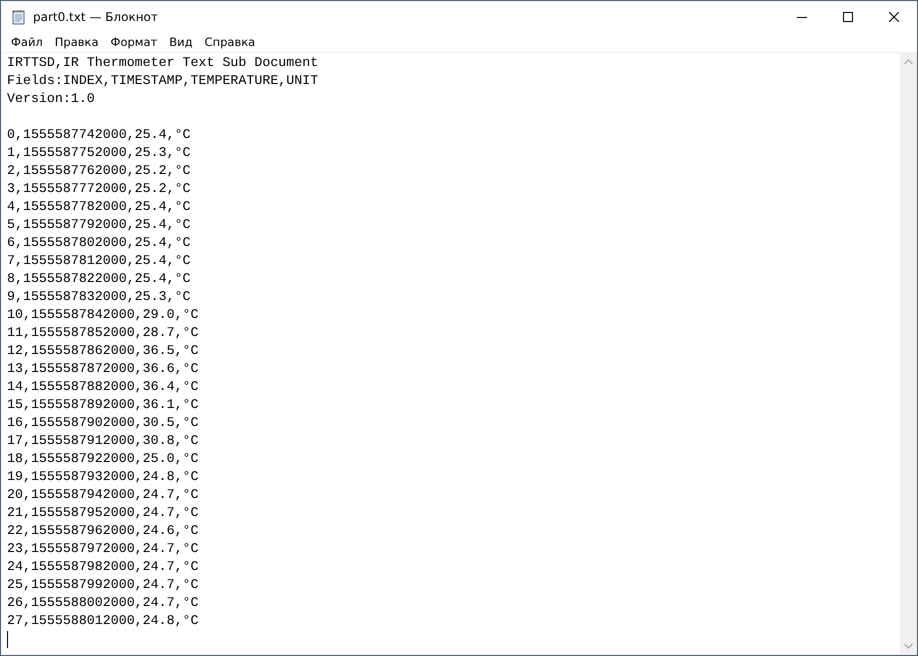 The width and height of the screenshot is (918, 656). Describe the element at coordinates (99, 261) in the screenshot. I see `text-line: 7,1555587812000,25.4,°C` at that location.